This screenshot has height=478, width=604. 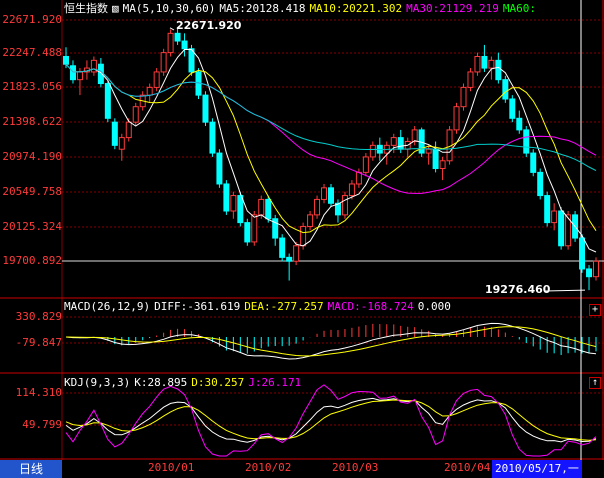 I want to click on price-axis-label: 22671.920, so click(x=32, y=19).